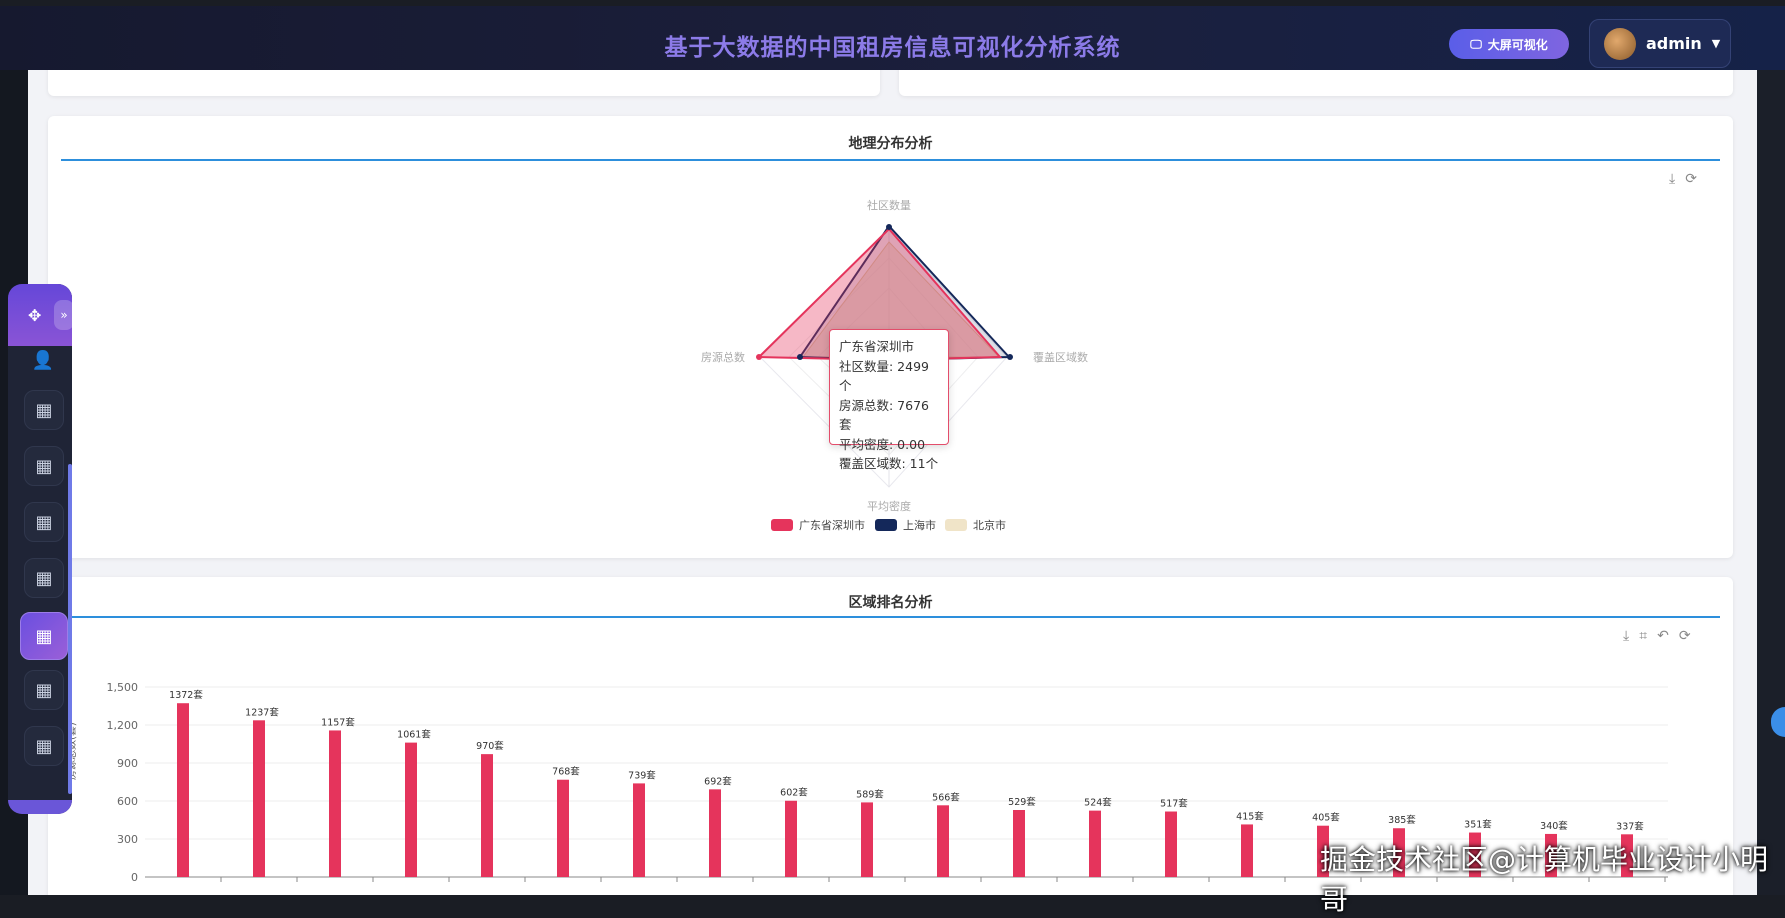  What do you see at coordinates (1620, 43) in the screenshot?
I see `avatar` at bounding box center [1620, 43].